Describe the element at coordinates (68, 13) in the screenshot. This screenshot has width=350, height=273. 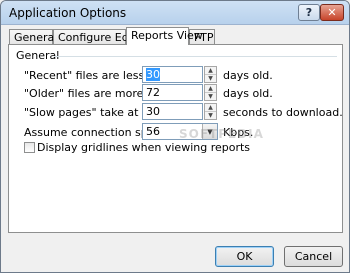
I see `window-title: Application Options` at that location.